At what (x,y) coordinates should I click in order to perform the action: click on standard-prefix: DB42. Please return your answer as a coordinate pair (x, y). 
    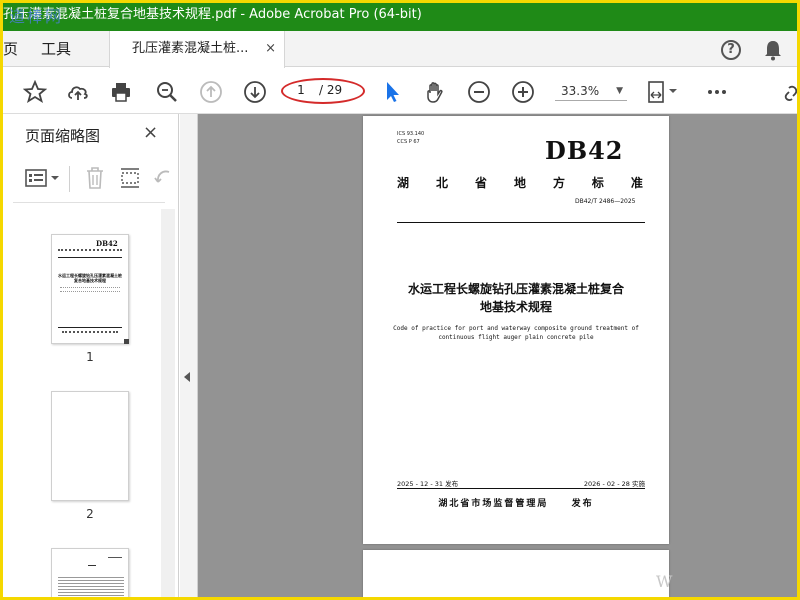
    Looking at the image, I should click on (584, 150).